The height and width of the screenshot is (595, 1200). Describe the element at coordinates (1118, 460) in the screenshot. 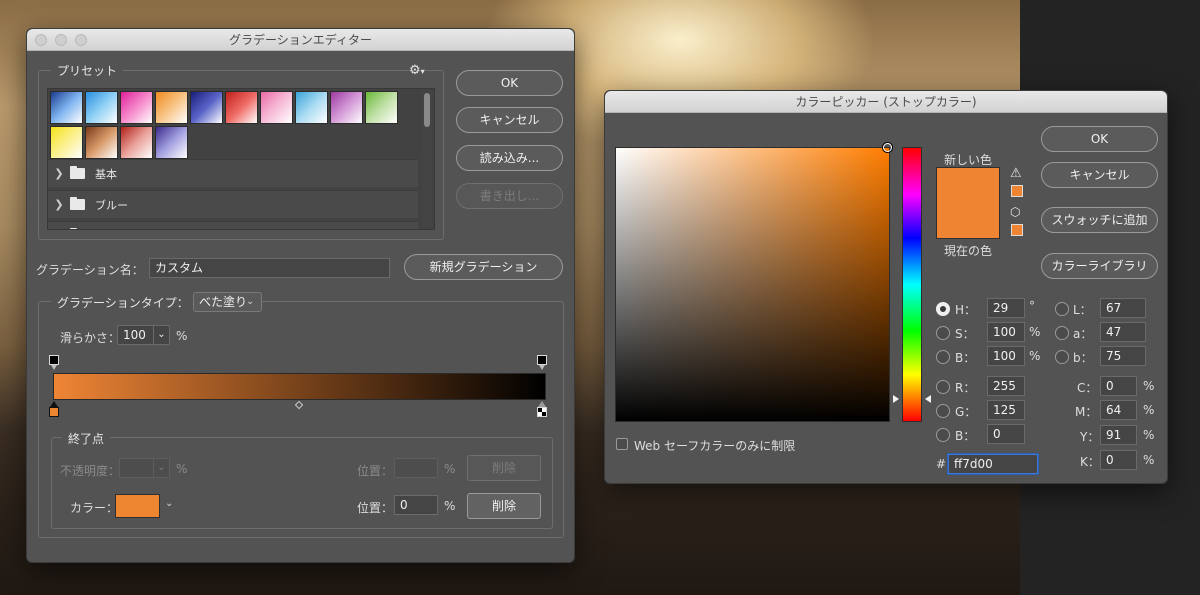

I see `black-input: 0` at that location.